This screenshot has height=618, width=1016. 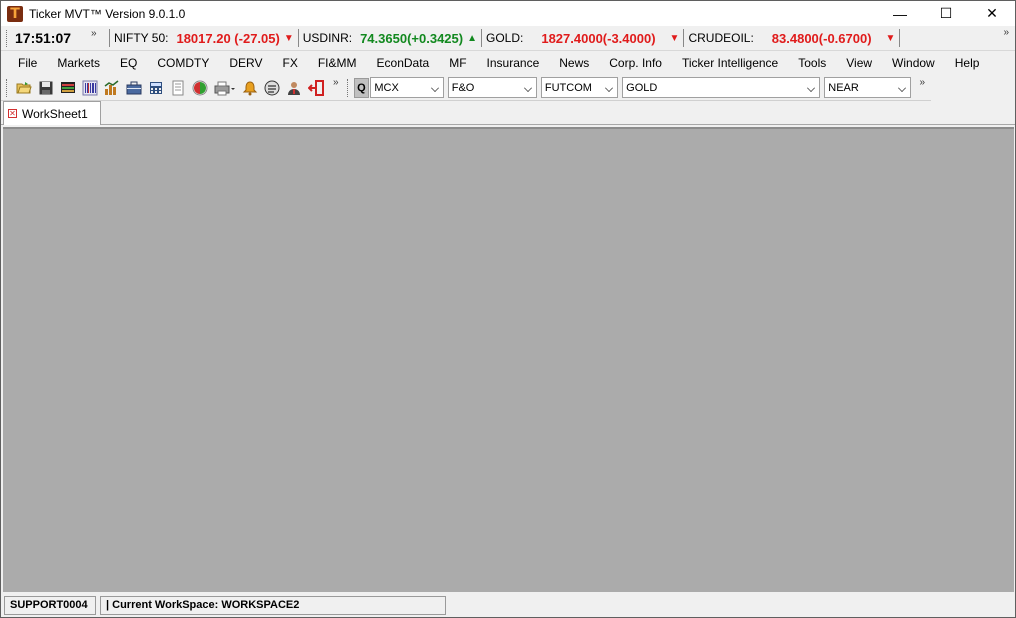 I want to click on toolbar: » Q MCX F&O FUTCOM GOLD NEAR », so click(x=466, y=88).